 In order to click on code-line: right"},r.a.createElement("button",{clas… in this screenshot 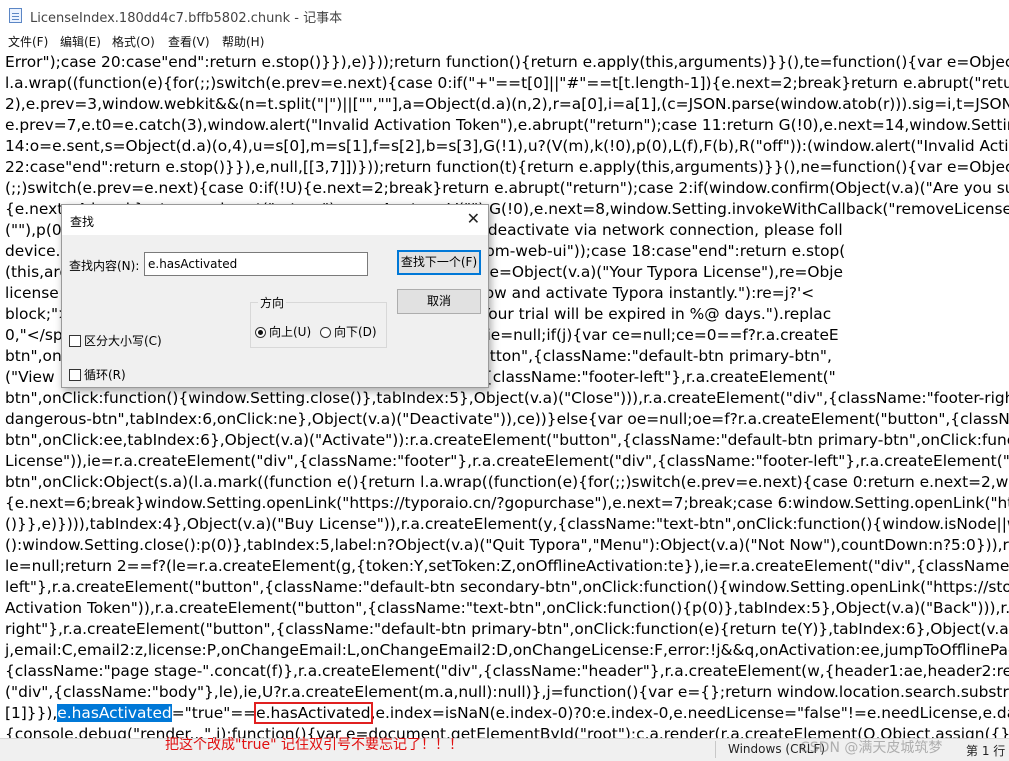, I will do `click(507, 629)`.